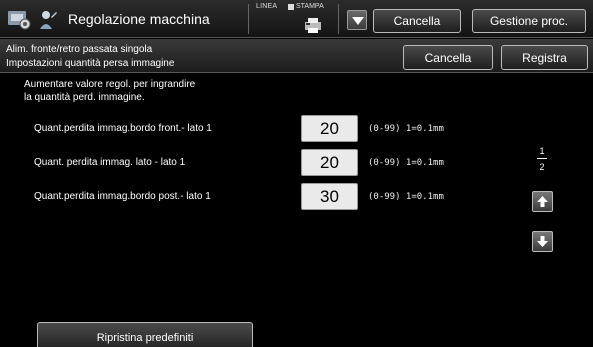 This screenshot has width=593, height=347. What do you see at coordinates (310, 6) in the screenshot?
I see `print-label: STAMPA` at bounding box center [310, 6].